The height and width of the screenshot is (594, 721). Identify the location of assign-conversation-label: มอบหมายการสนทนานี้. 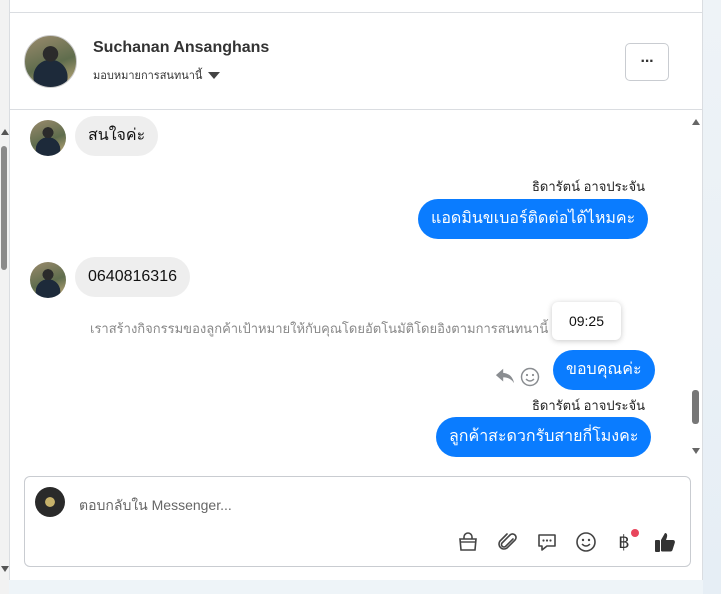
(148, 76).